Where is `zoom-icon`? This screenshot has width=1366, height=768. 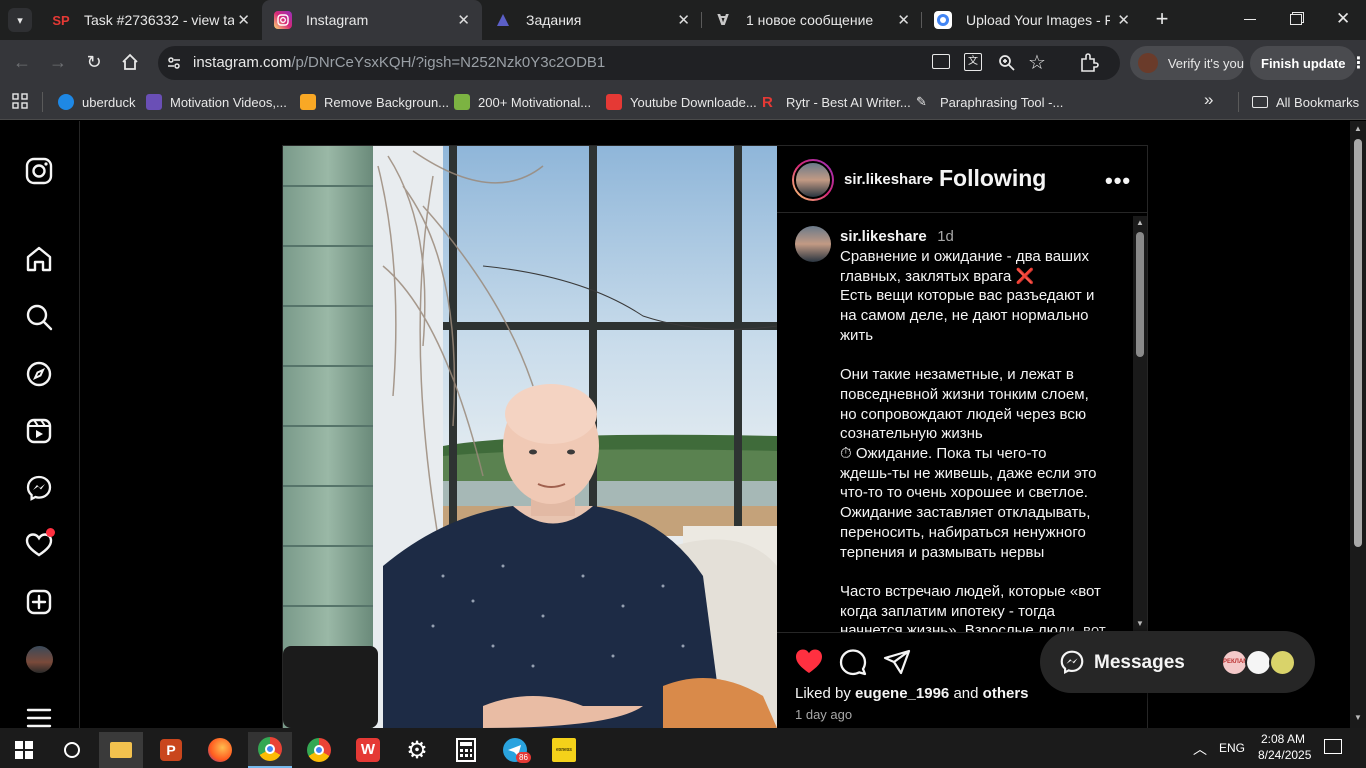 zoom-icon is located at coordinates (1006, 65).